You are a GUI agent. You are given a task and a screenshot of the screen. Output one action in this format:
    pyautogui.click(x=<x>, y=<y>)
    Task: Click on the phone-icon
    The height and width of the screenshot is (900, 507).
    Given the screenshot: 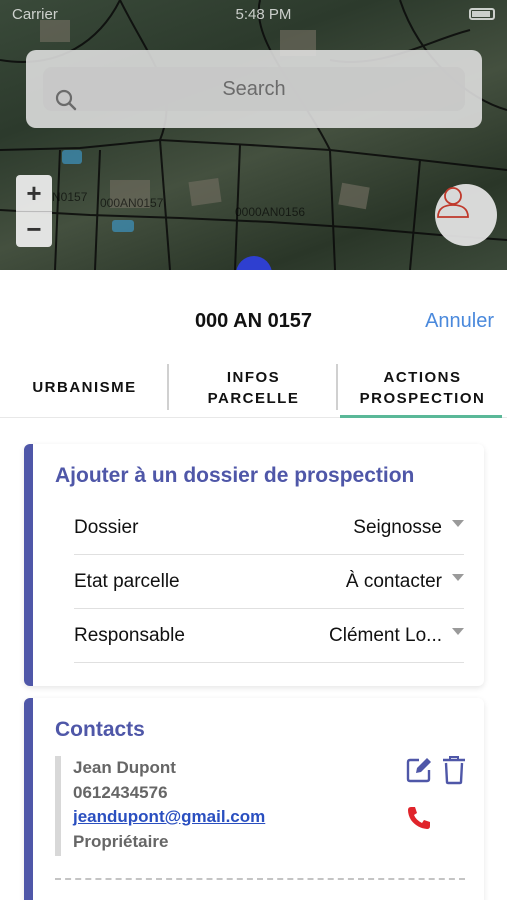 What is the action you would take?
    pyautogui.click(x=419, y=820)
    